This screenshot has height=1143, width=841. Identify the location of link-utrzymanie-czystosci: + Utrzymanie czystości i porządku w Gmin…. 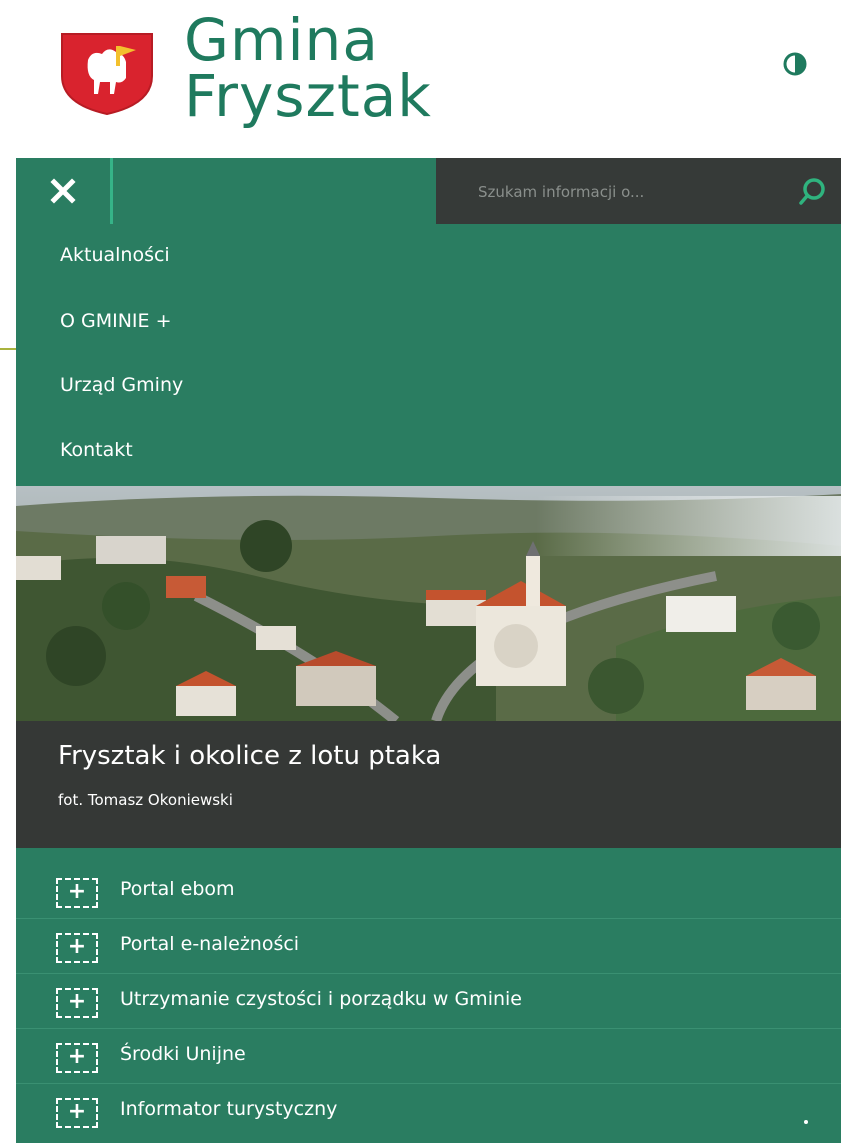
(428, 1001).